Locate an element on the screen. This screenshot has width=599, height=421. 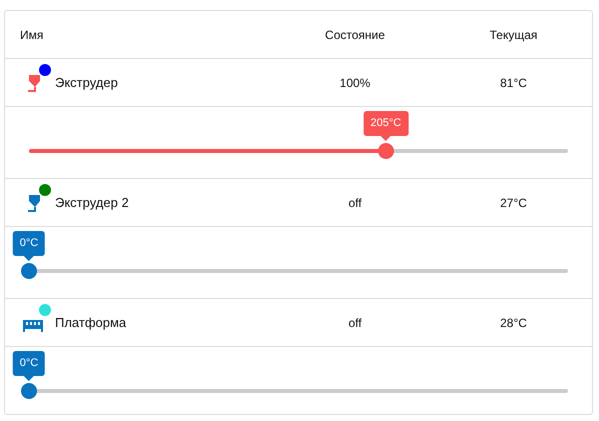
device-name: Платформа is located at coordinates (90, 322).